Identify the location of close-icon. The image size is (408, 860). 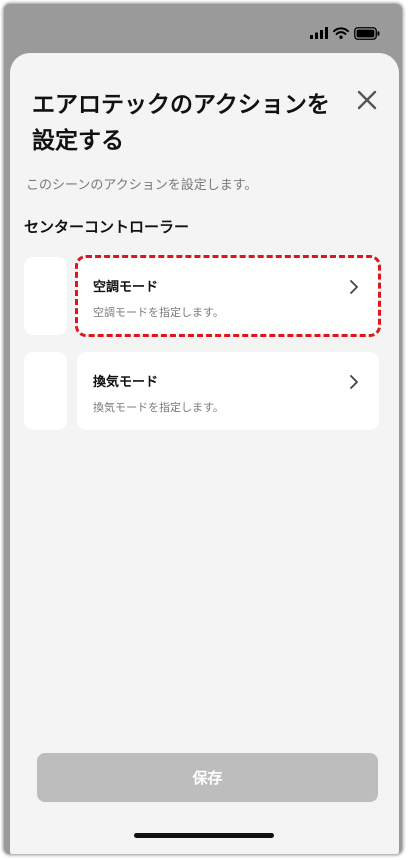
(367, 100).